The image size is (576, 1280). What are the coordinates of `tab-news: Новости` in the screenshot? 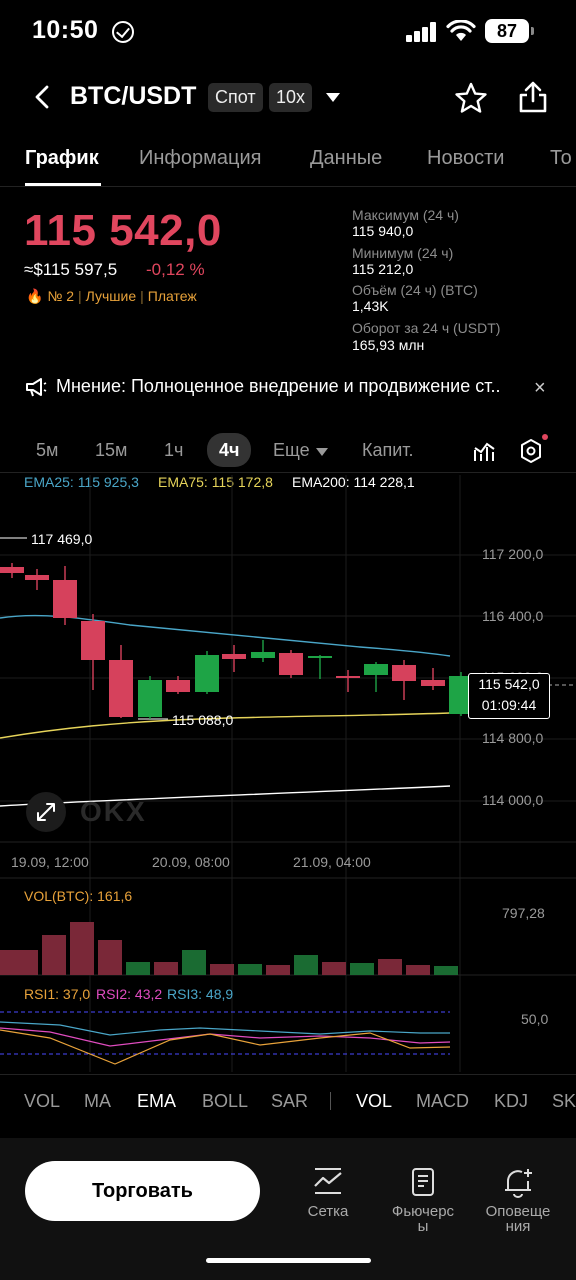 It's located at (465, 158).